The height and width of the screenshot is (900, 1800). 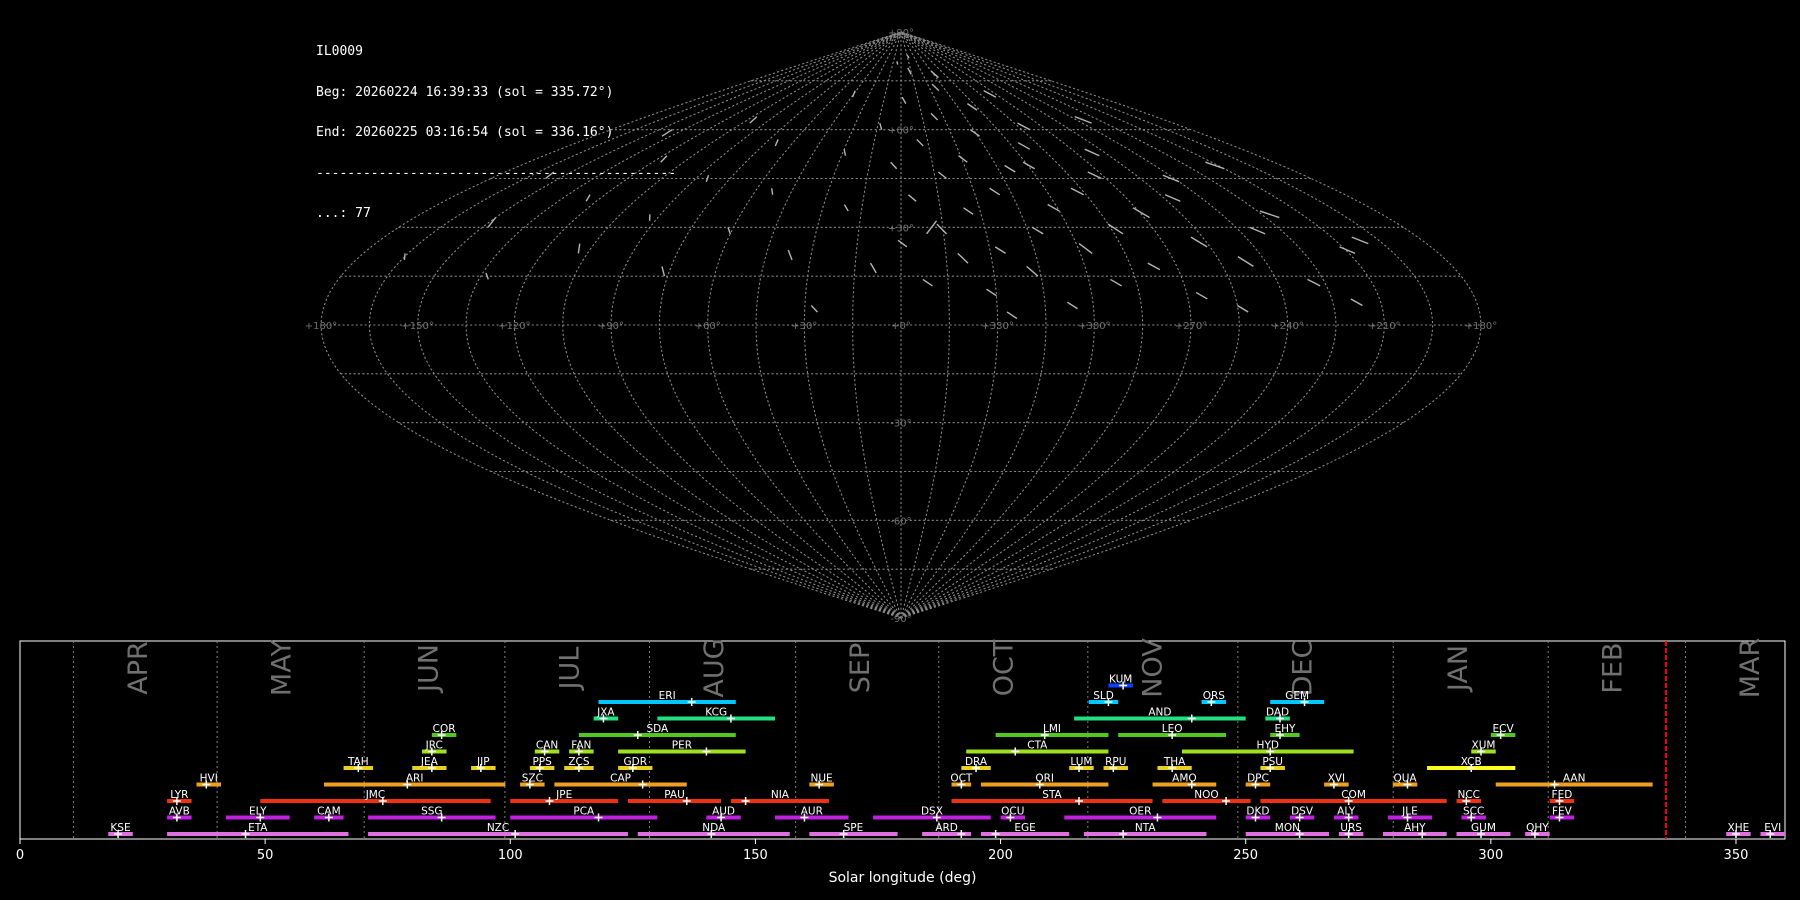 I want to click on shower-label: XHE, so click(x=1739, y=828).